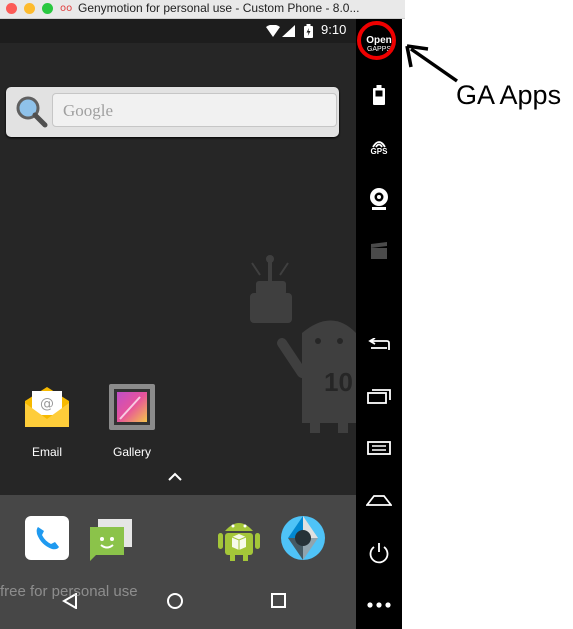 The width and height of the screenshot is (573, 629). I want to click on gps-icon: GPS, so click(379, 147).